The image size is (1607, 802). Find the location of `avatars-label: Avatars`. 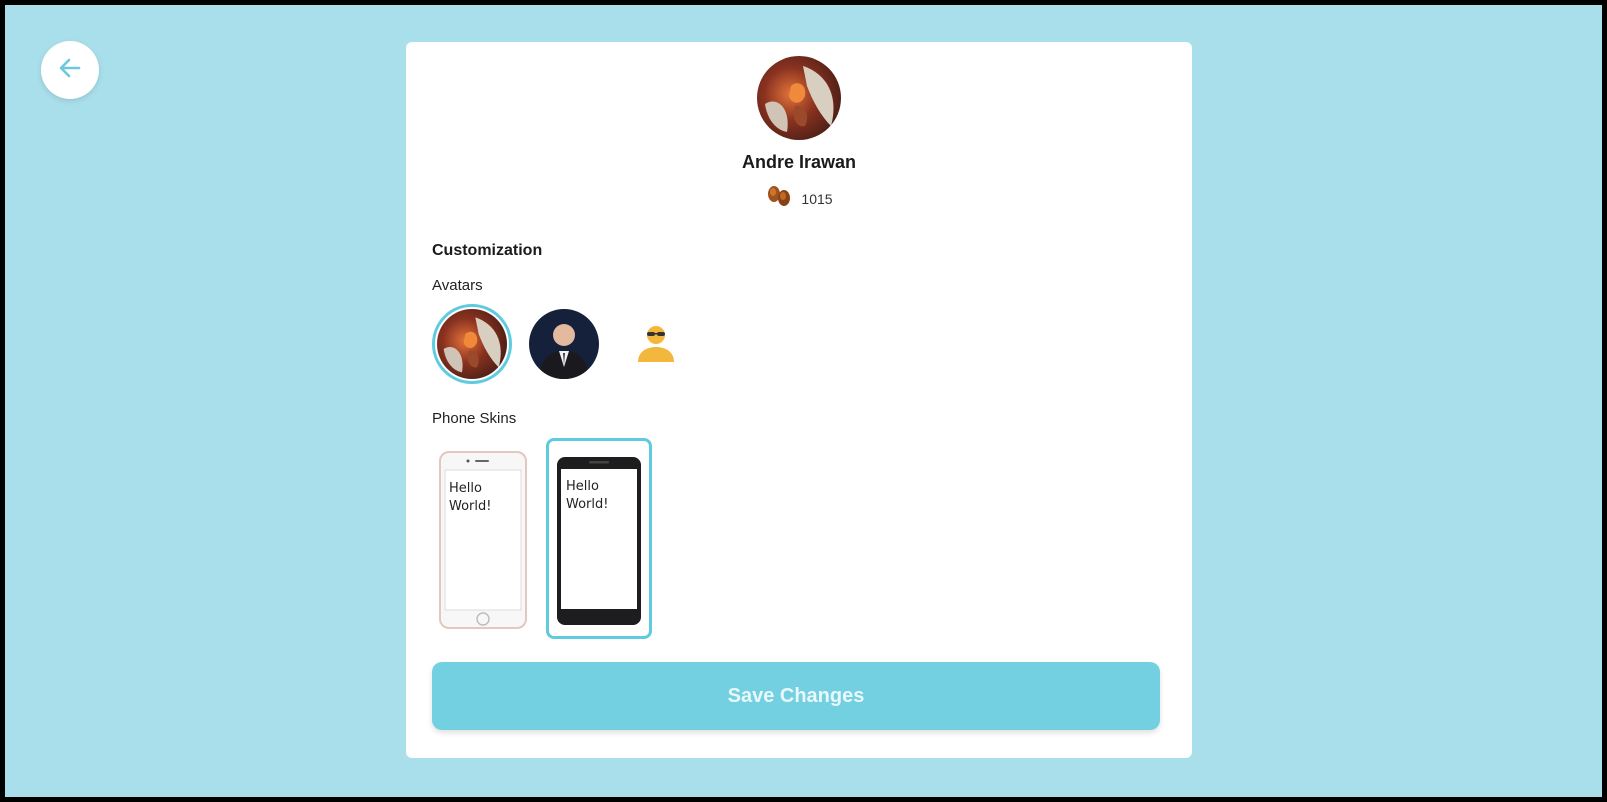

avatars-label: Avatars is located at coordinates (457, 285).